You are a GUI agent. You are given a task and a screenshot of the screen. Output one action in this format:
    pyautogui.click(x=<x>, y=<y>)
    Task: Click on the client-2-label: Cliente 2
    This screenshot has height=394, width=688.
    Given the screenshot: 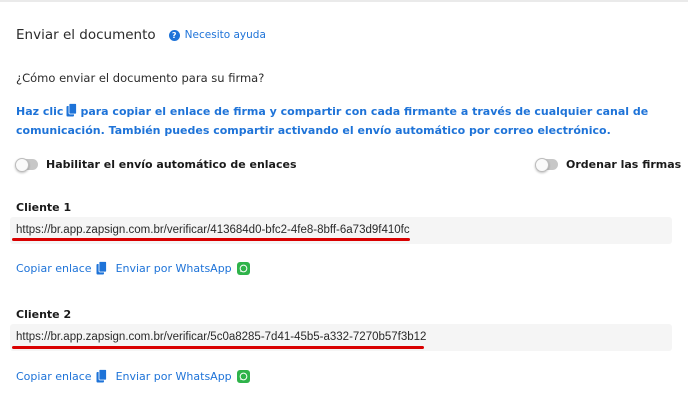 What is the action you would take?
    pyautogui.click(x=44, y=314)
    